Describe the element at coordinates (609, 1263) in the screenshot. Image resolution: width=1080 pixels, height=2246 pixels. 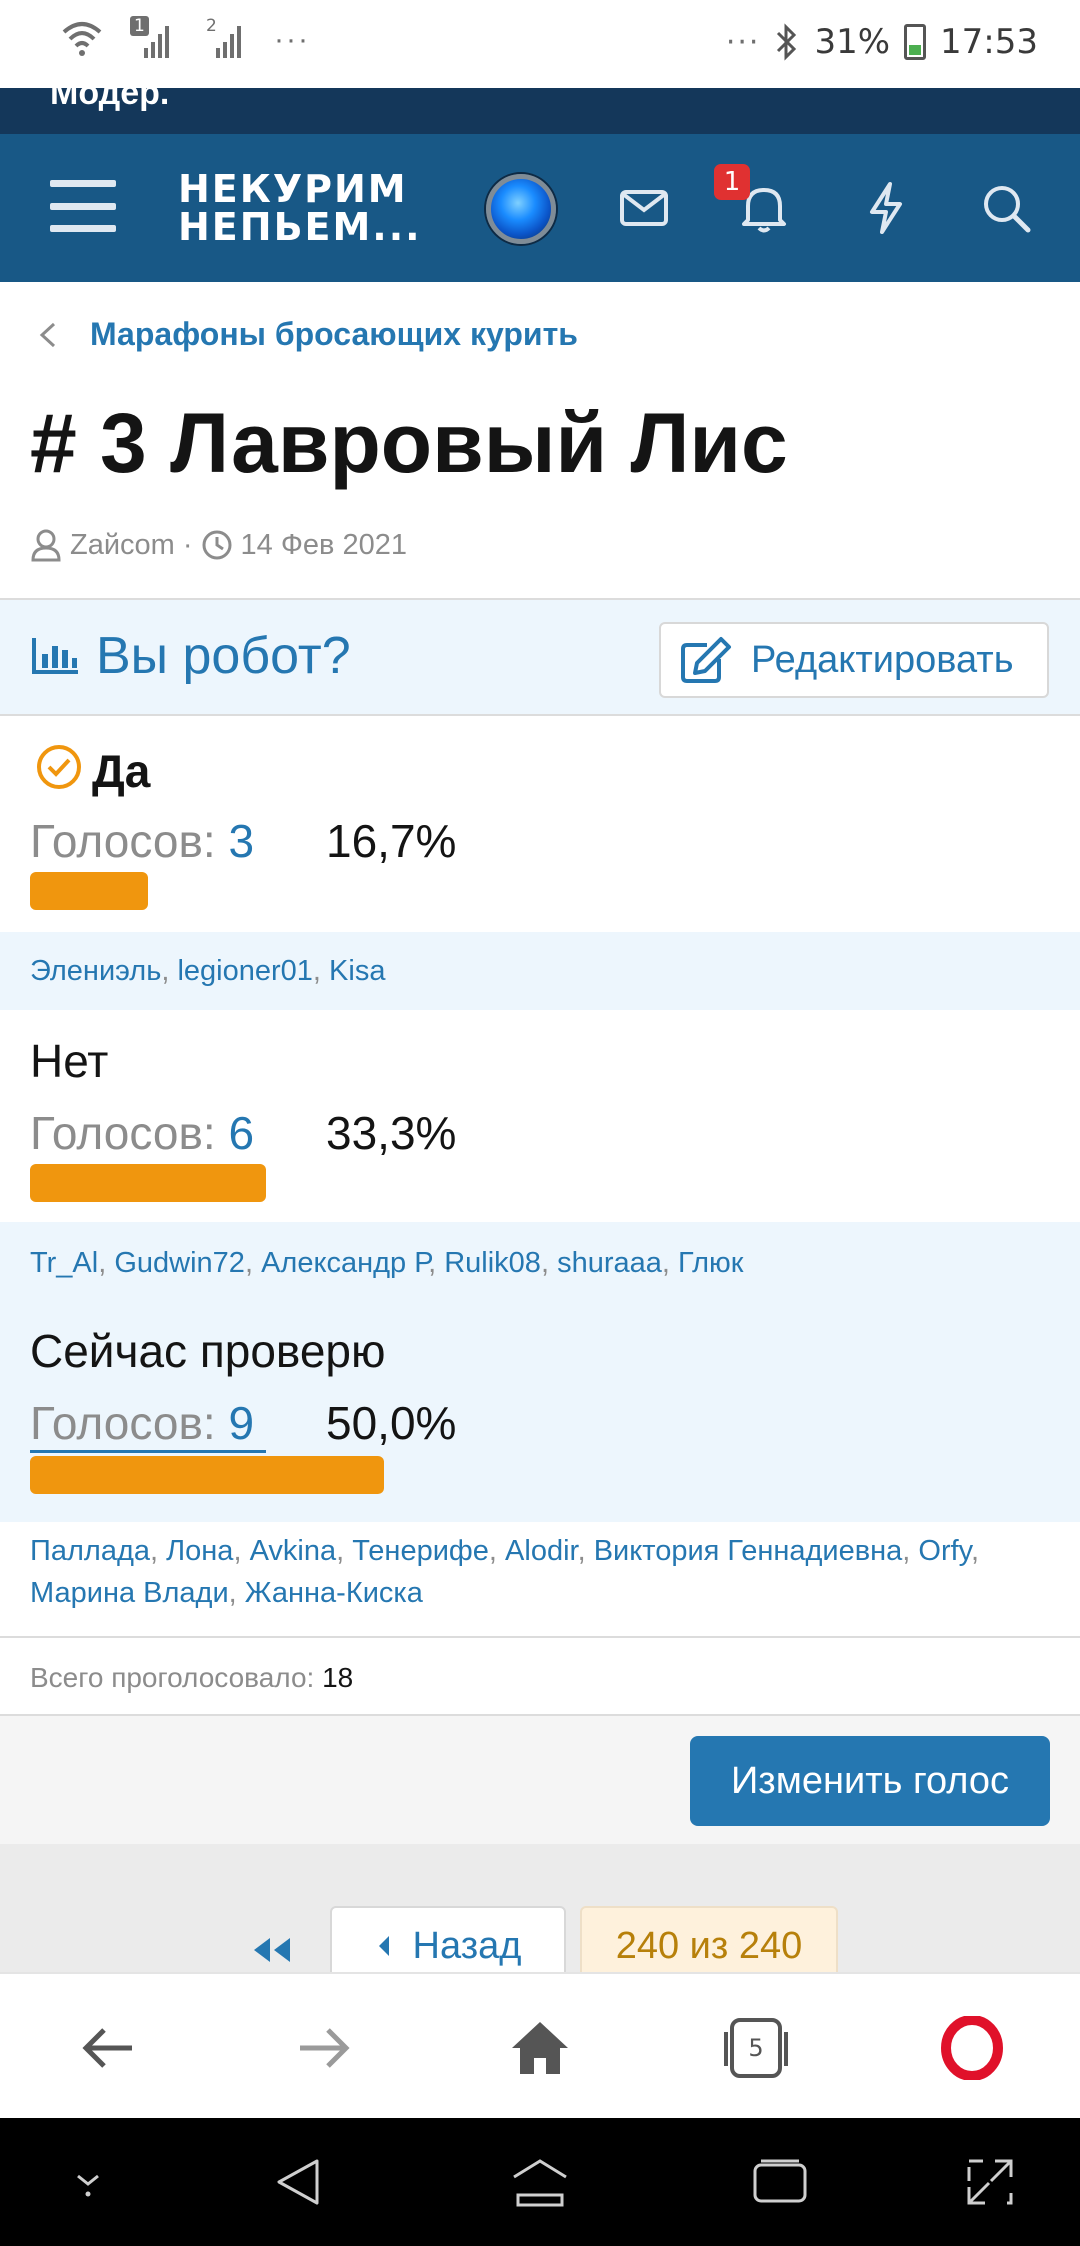
I see `voter-link: shuraaa` at that location.